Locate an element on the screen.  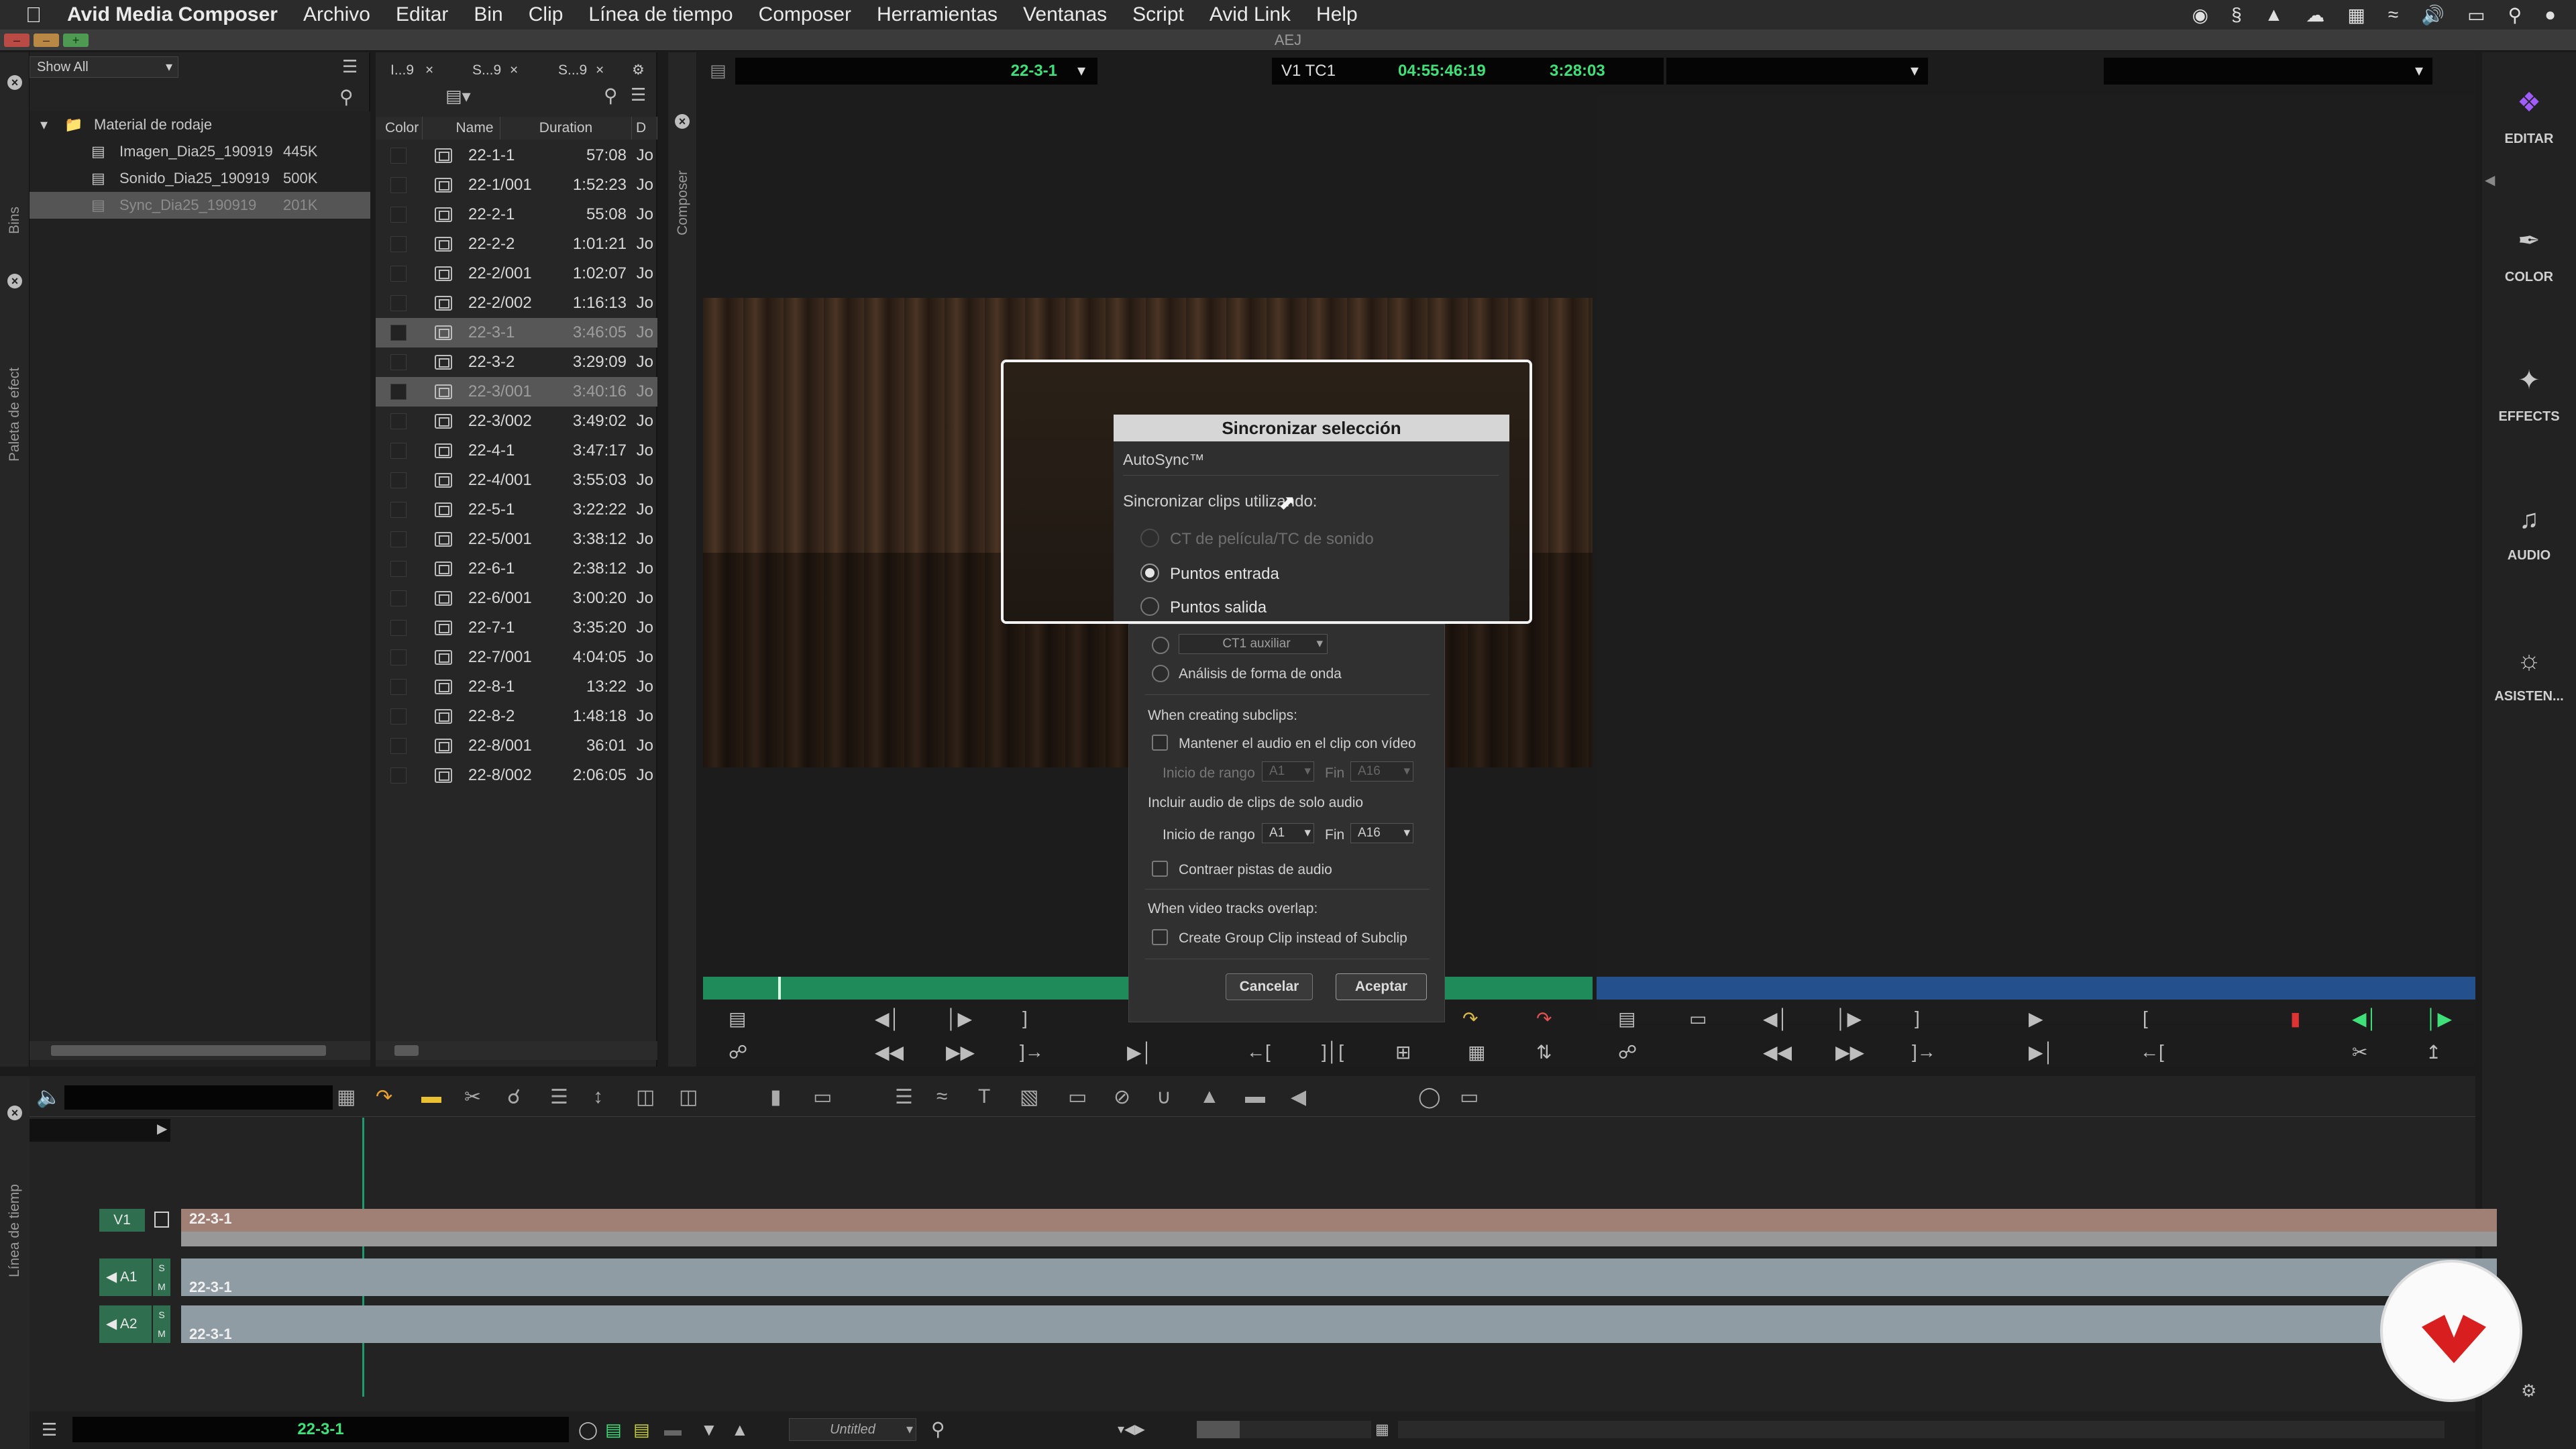
group-clip-checkbox is located at coordinates (1160, 937).